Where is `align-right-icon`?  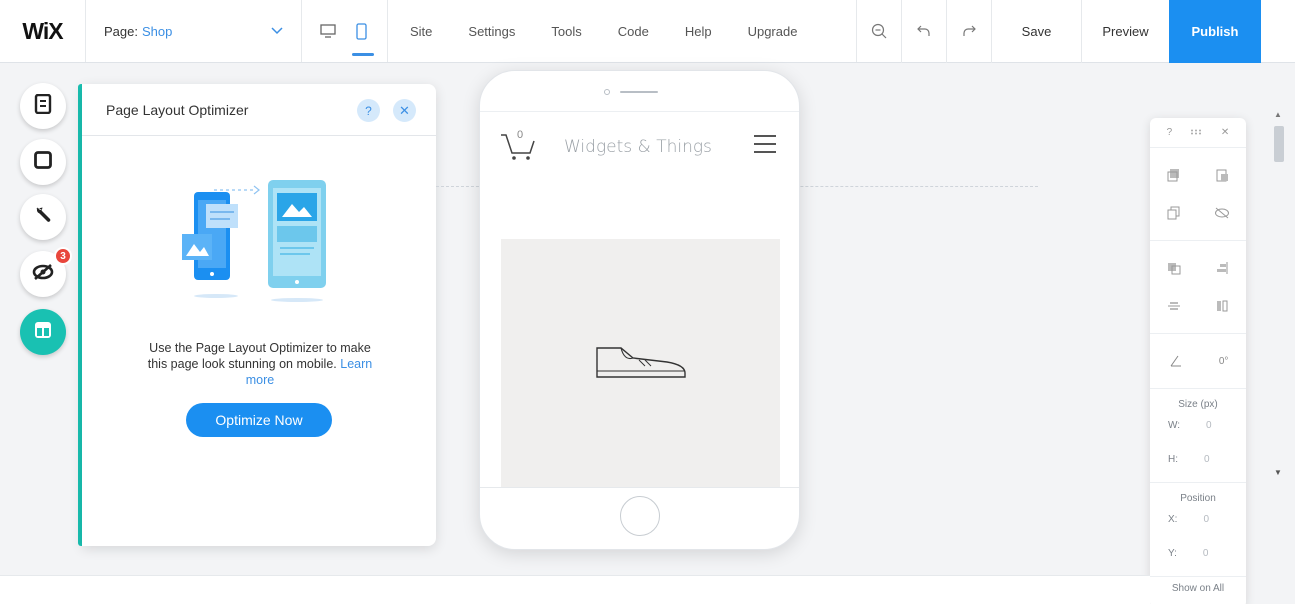
align-right-icon is located at coordinates (1222, 268).